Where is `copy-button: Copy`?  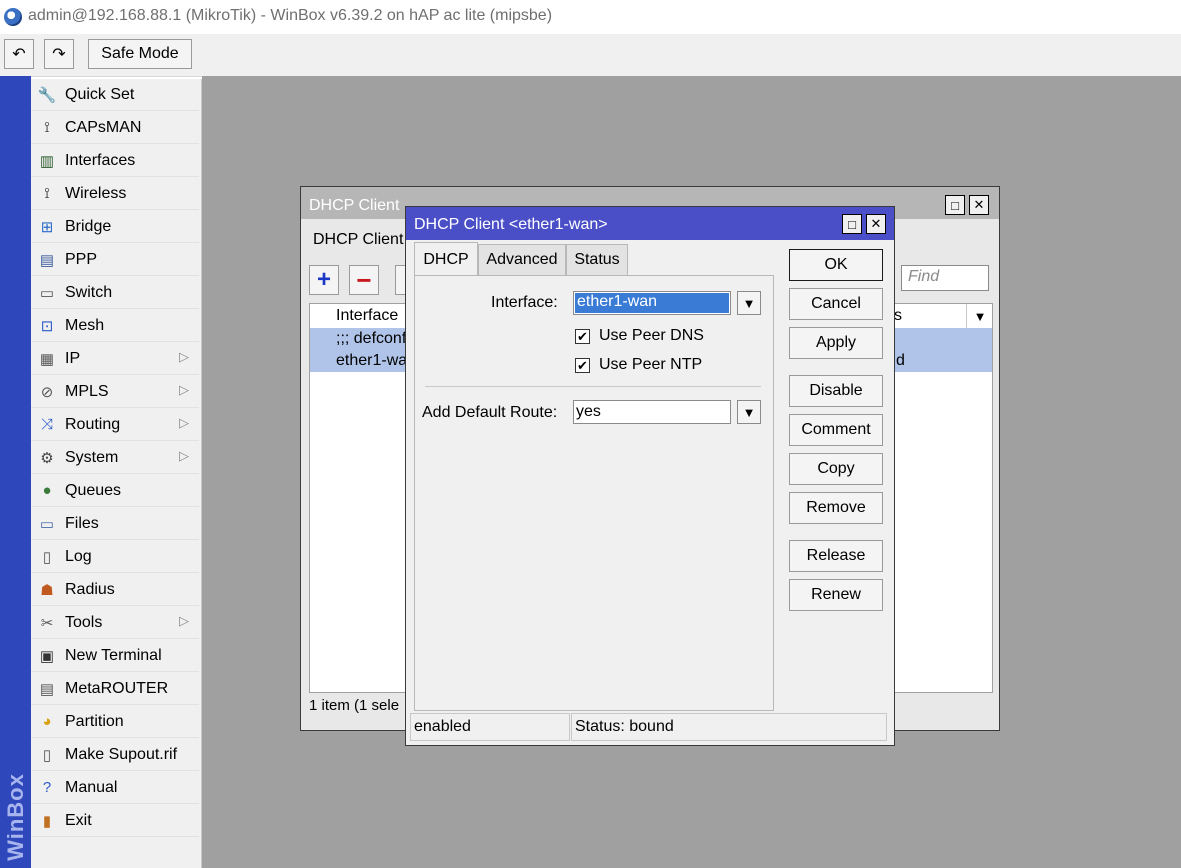 copy-button: Copy is located at coordinates (836, 469).